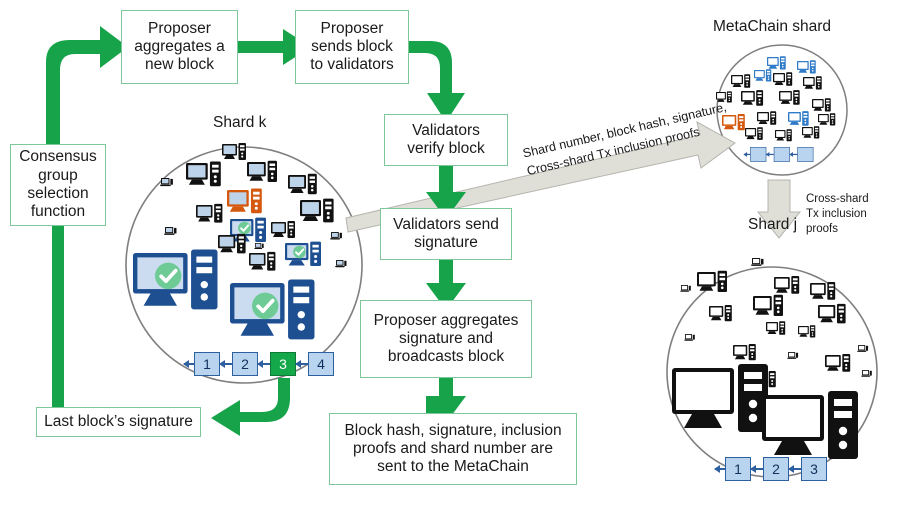  What do you see at coordinates (822, 228) in the screenshot?
I see `cross-shard-proofs-line-2: proofs` at bounding box center [822, 228].